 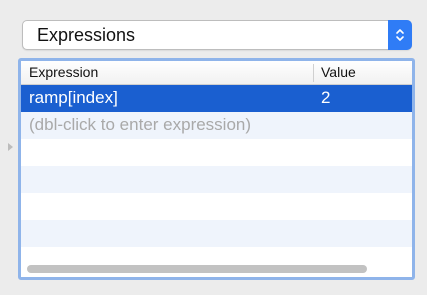 I want to click on view-mode-popup-button: Expressions, so click(x=217, y=35).